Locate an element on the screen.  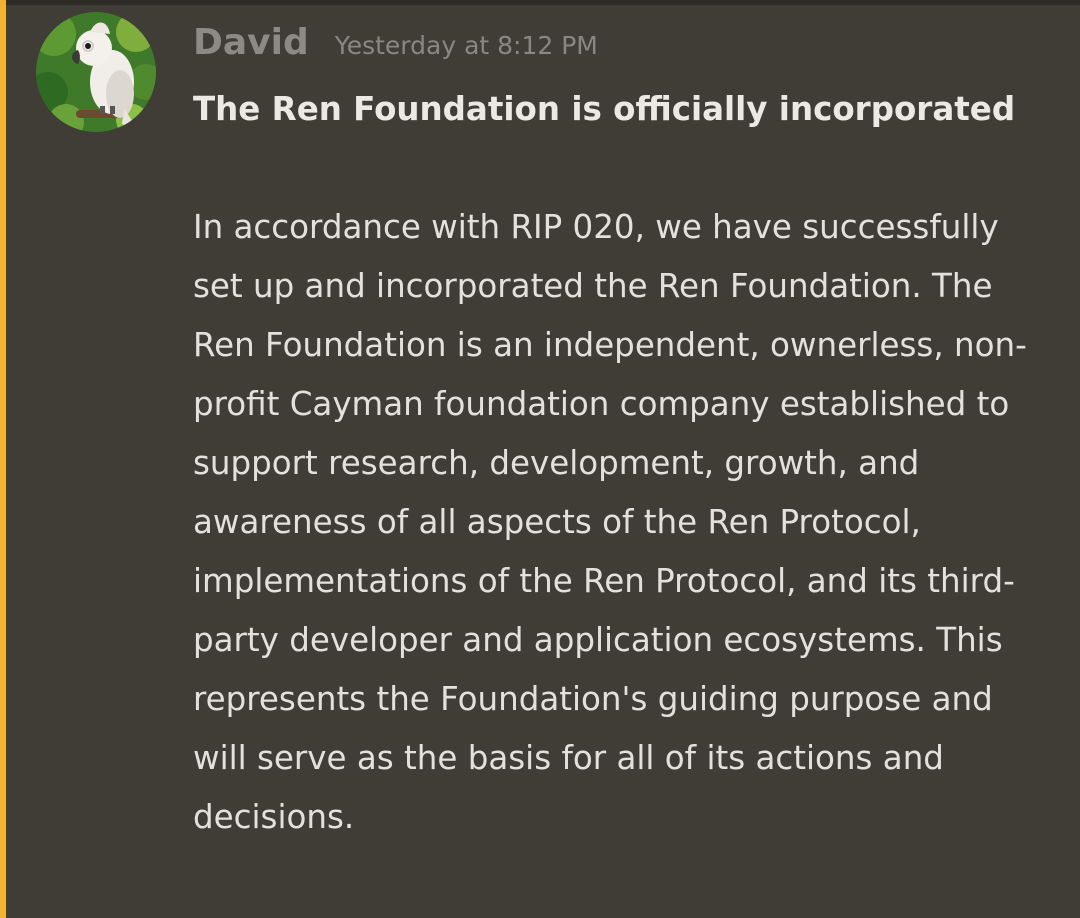
cockatoo-avatar-icon is located at coordinates (96, 72).